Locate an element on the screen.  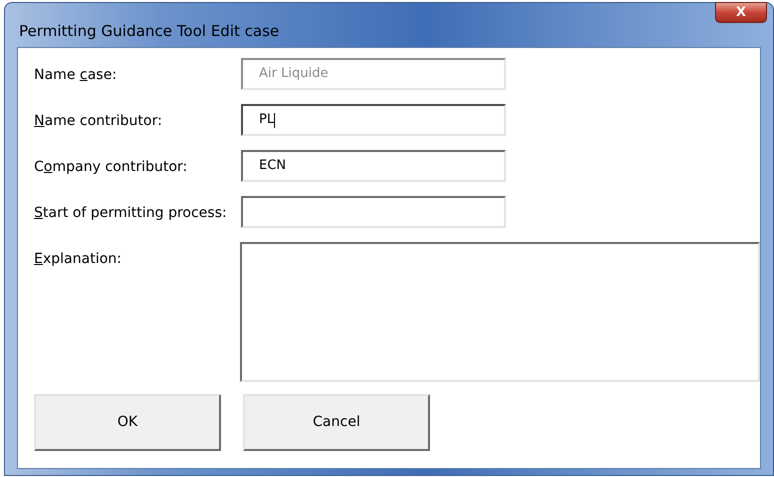
dialog-button: OK is located at coordinates (127, 422).